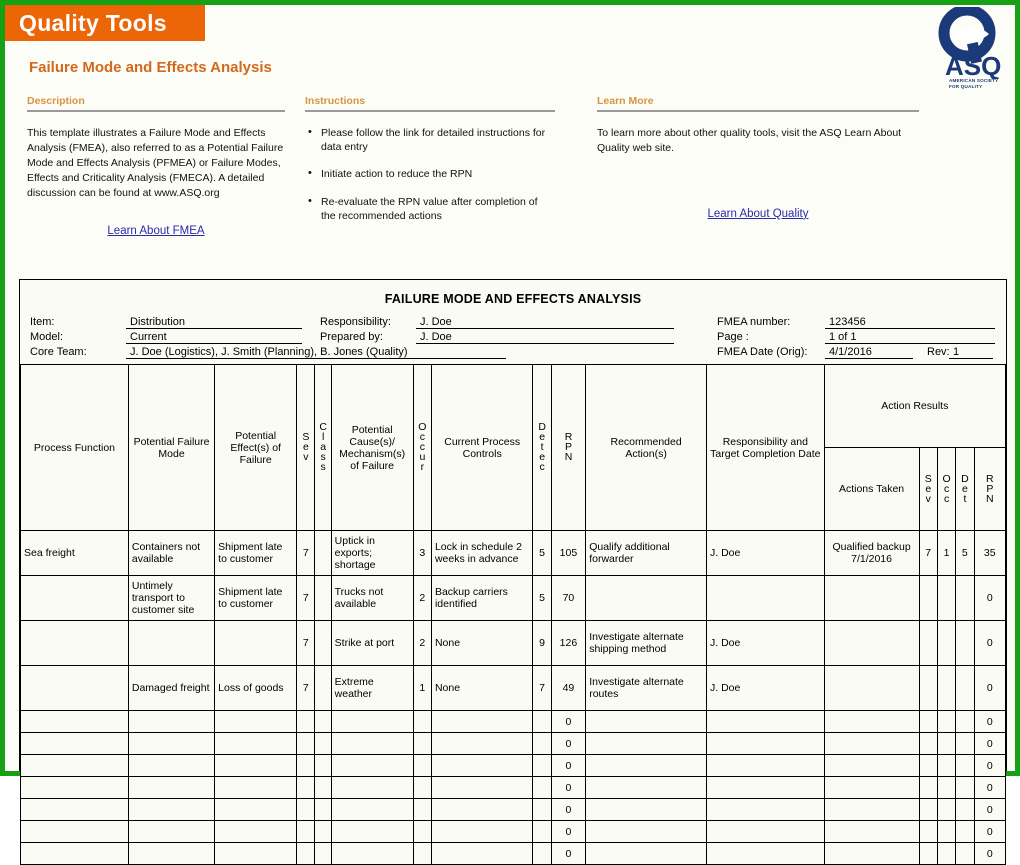 Image resolution: width=1020 pixels, height=865 pixels. I want to click on fmea-number-value: 123456, so click(910, 322).